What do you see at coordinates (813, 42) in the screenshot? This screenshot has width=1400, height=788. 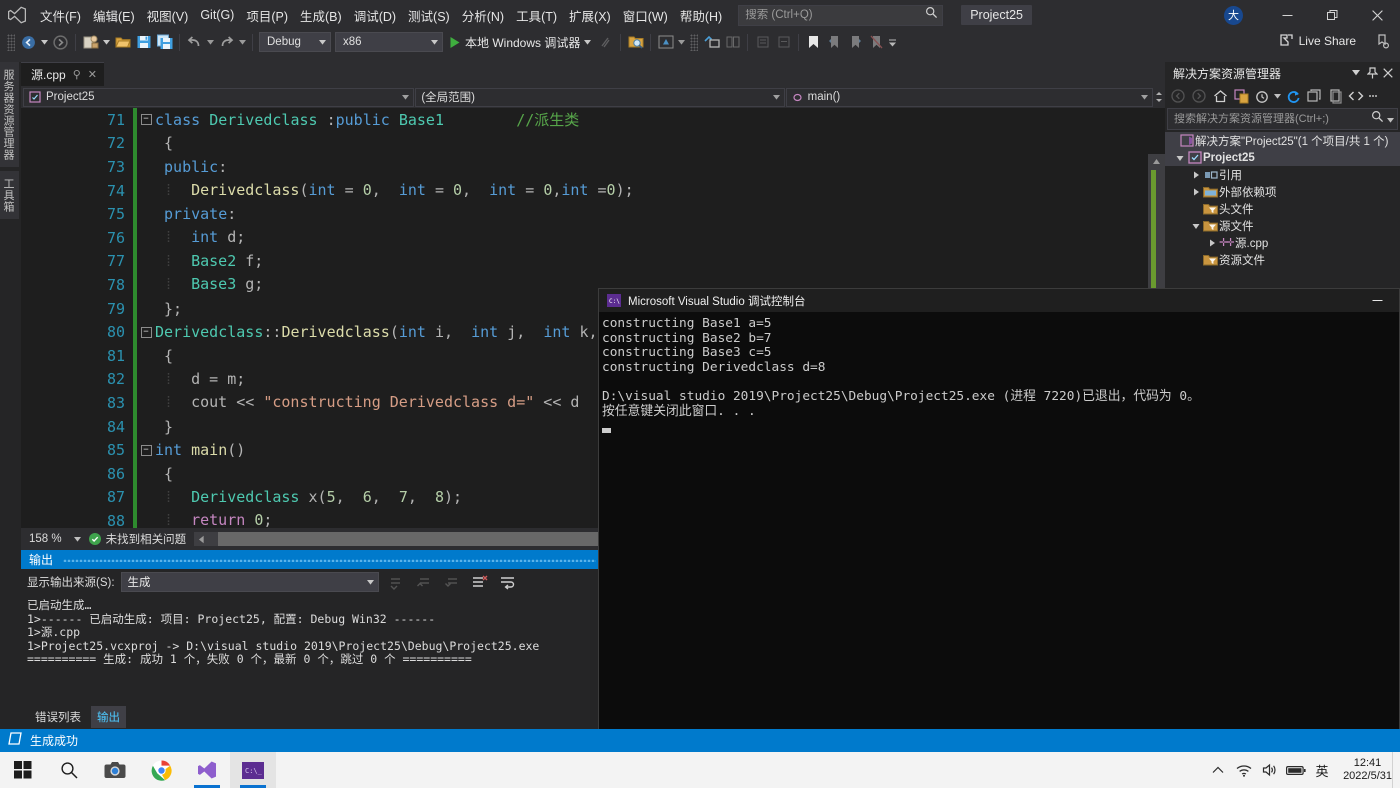 I see `toggle-bookmark-icon` at bounding box center [813, 42].